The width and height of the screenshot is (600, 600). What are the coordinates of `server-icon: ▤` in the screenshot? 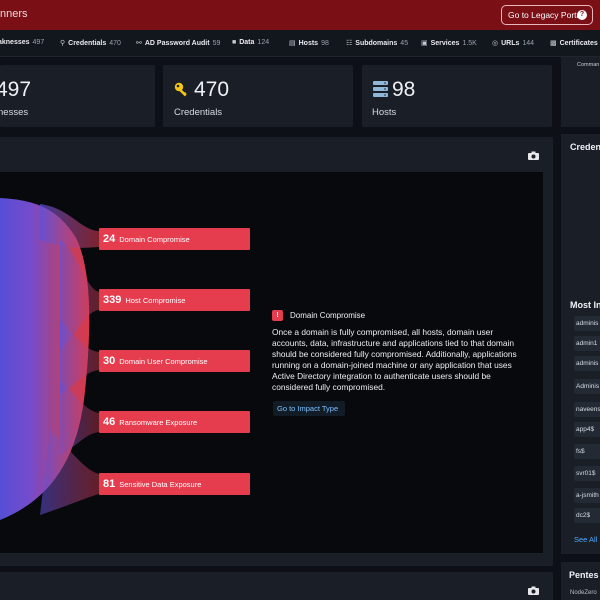 It's located at (292, 43).